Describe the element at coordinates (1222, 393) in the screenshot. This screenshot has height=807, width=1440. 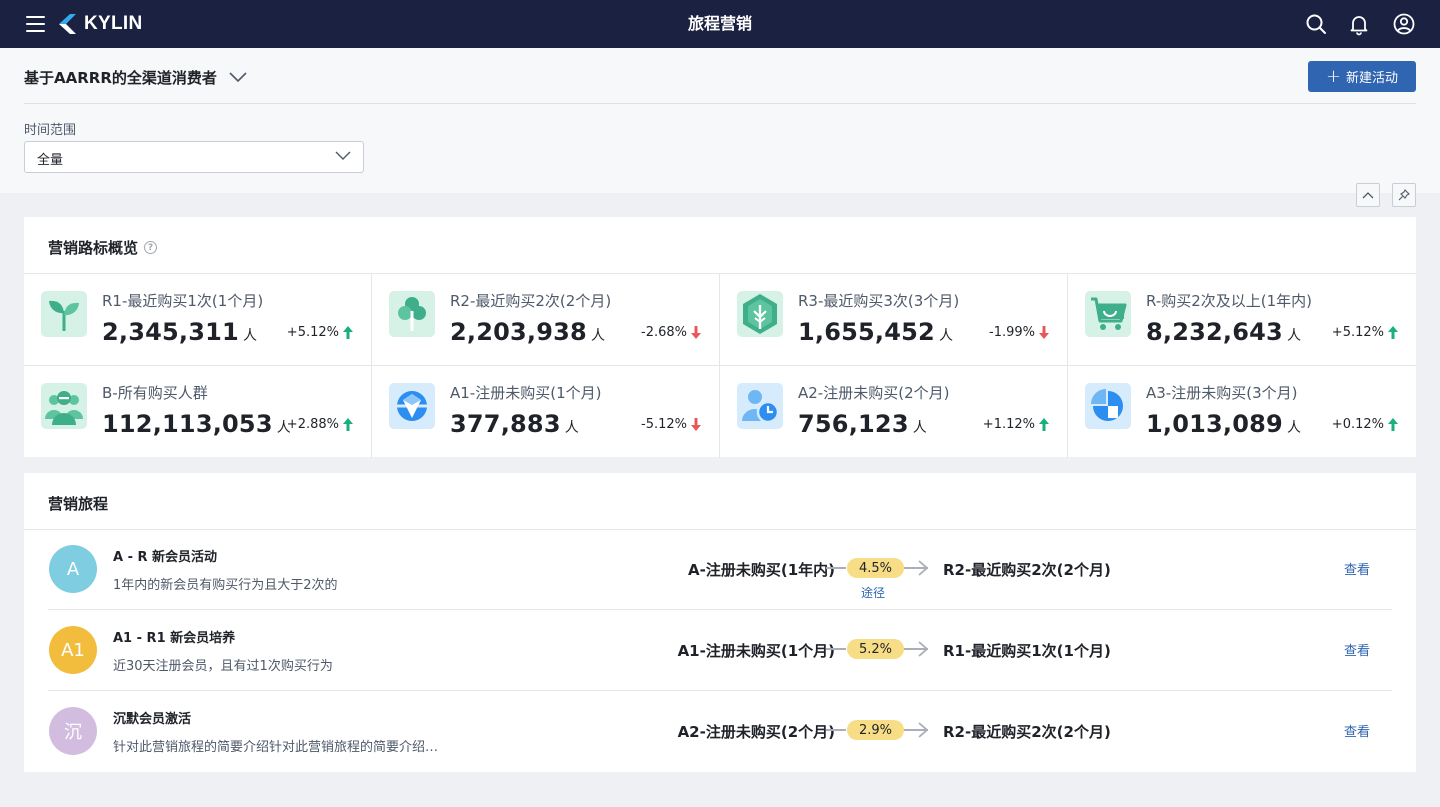
I see `metric-label: A3-注册未购买(3个月)` at that location.